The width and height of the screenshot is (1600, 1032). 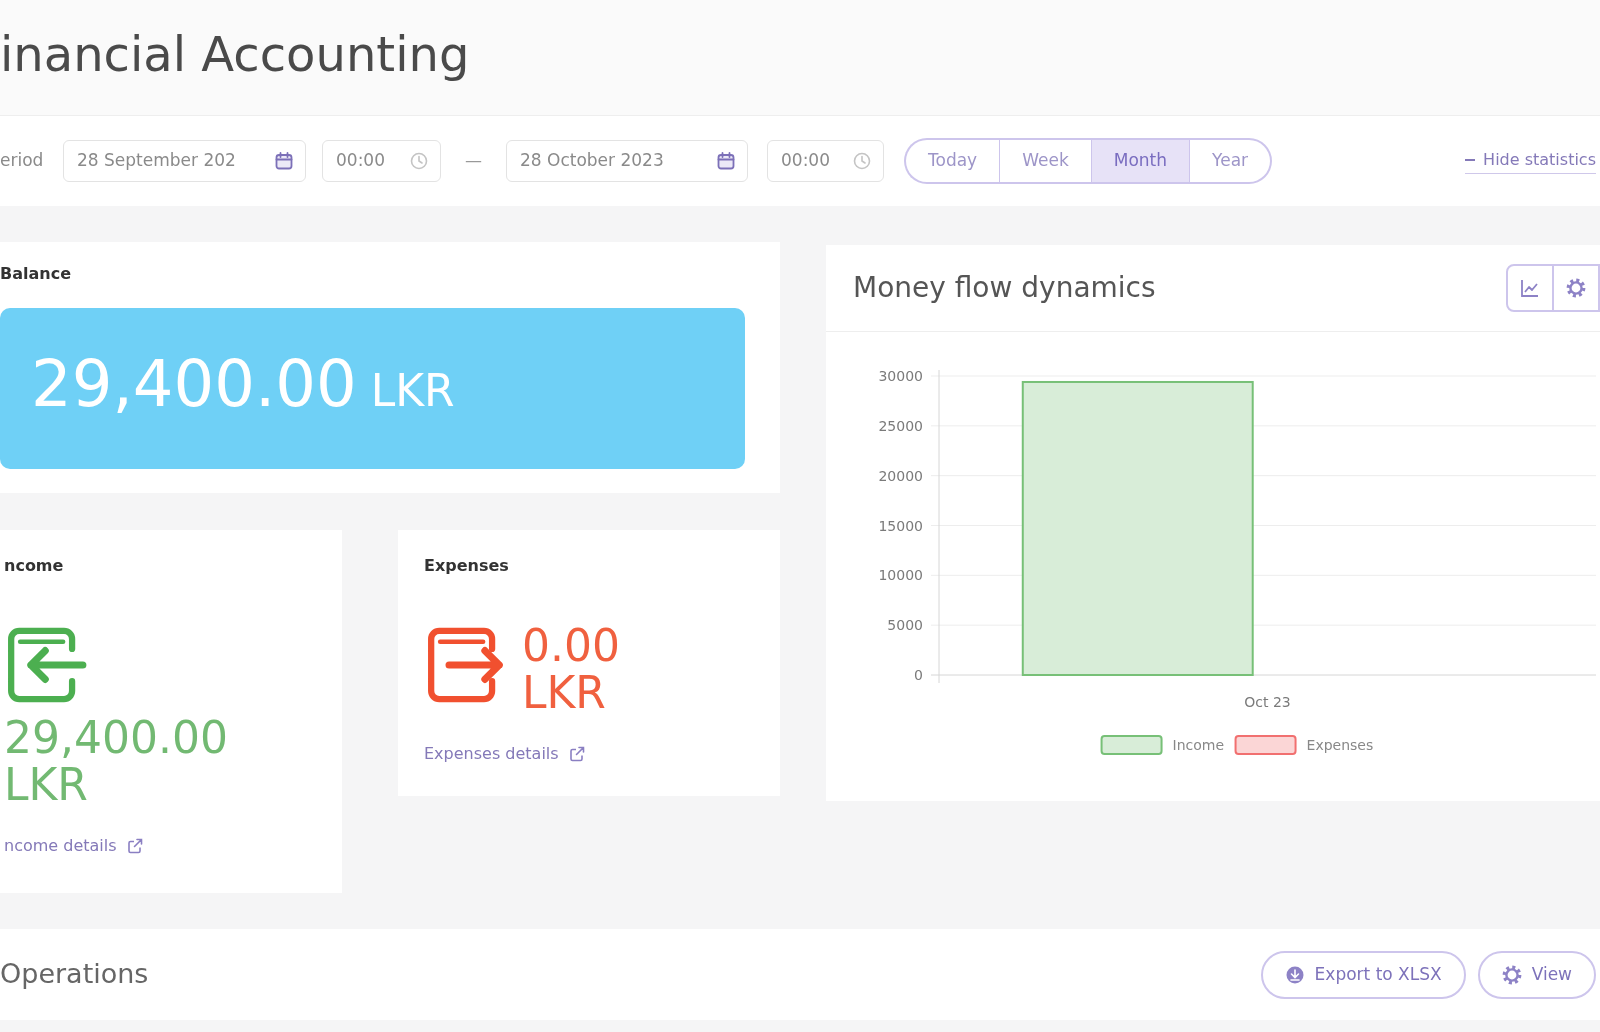 I want to click on card-title: ncome, so click(x=34, y=566).